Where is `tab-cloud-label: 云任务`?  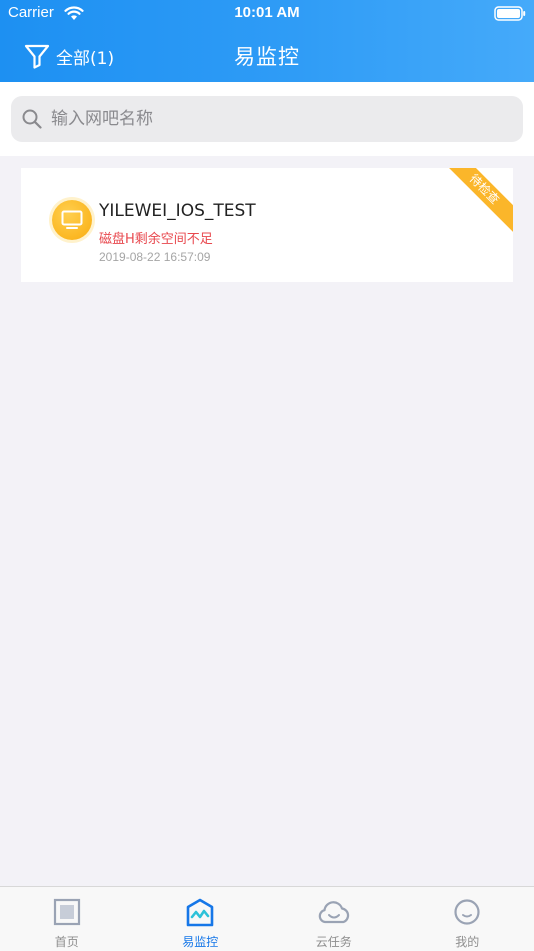
tab-cloud-label: 云任务 is located at coordinates (334, 941).